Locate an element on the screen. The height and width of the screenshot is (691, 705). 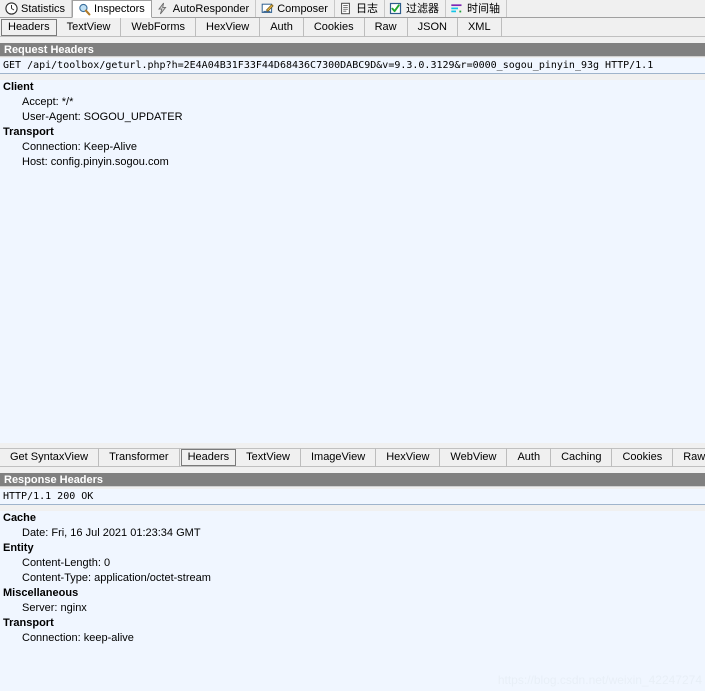
response-tab-imageview: ImageView is located at coordinates (339, 457).